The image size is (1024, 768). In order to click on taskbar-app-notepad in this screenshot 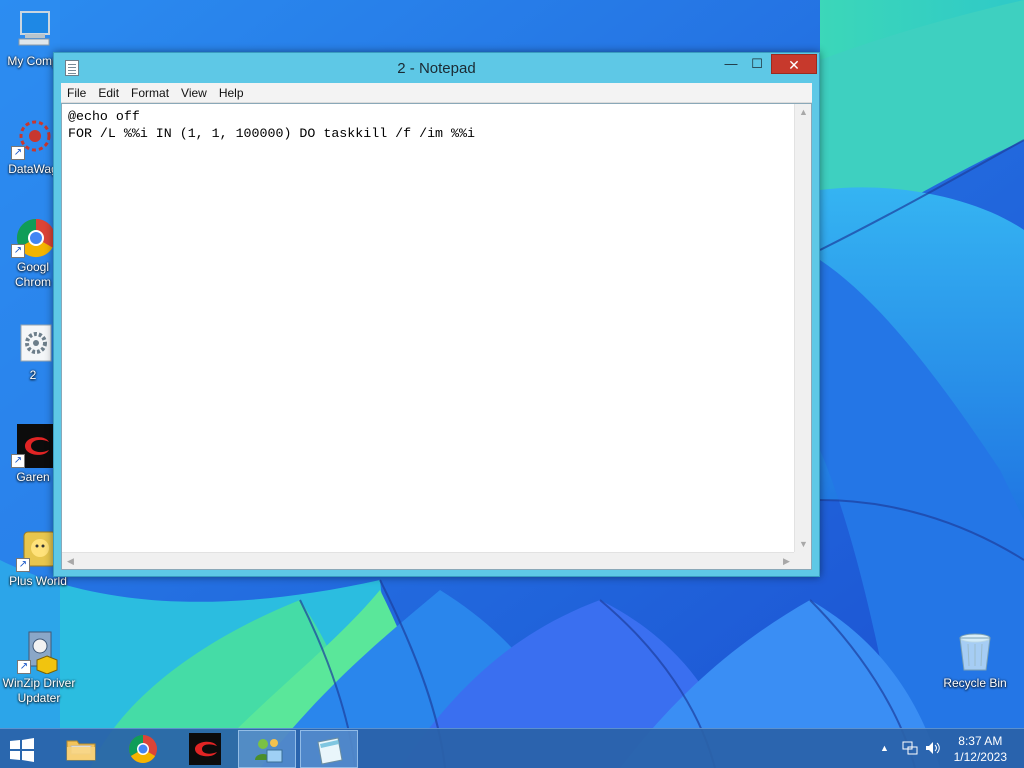, I will do `click(329, 749)`.